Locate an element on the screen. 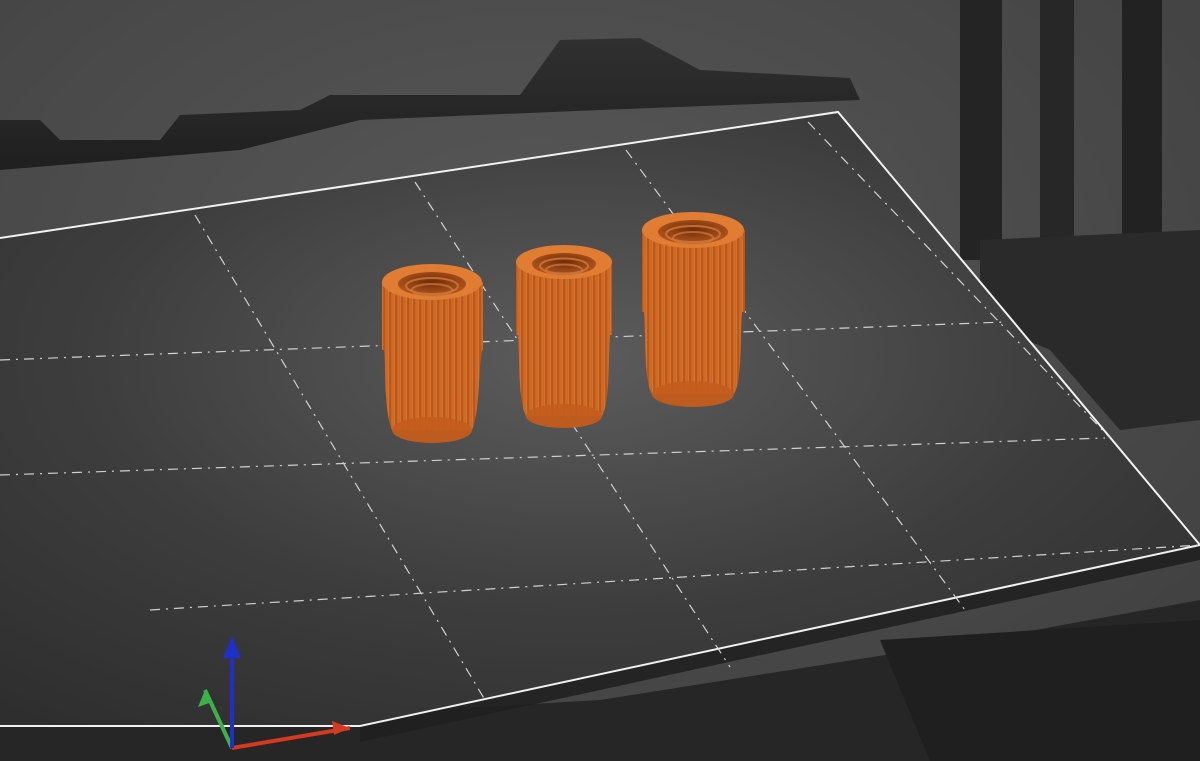  z-rod-middle is located at coordinates (1057, 130).